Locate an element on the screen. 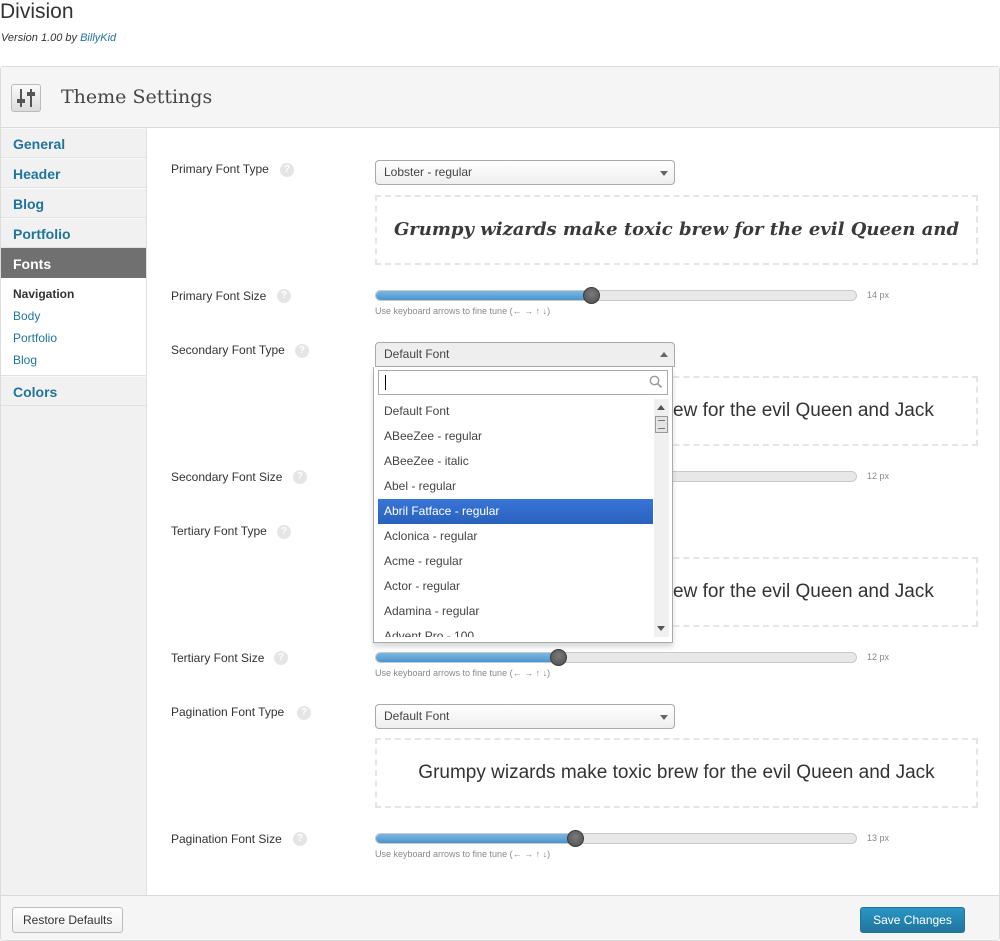  tertiary-font-size-label: Tertiary Font Size is located at coordinates (218, 658).